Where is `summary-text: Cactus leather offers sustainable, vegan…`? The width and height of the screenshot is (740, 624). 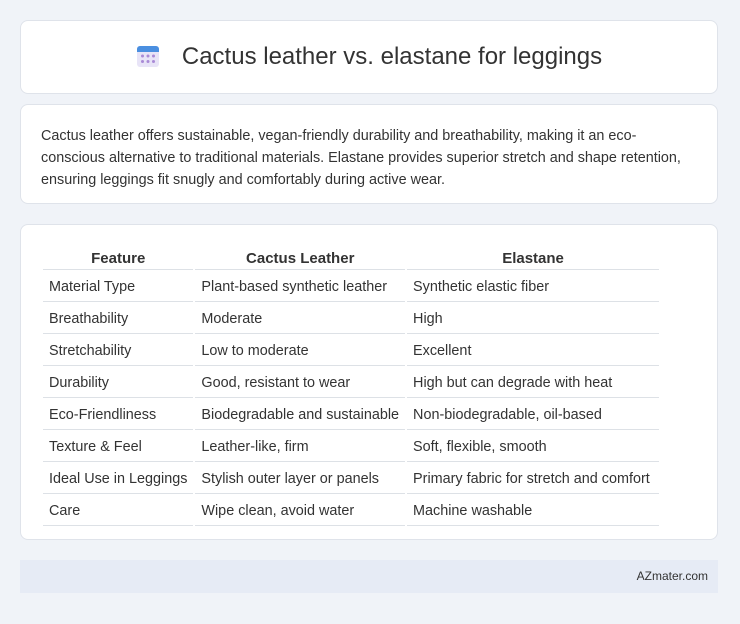 summary-text: Cactus leather offers sustainable, vegan… is located at coordinates (361, 158).